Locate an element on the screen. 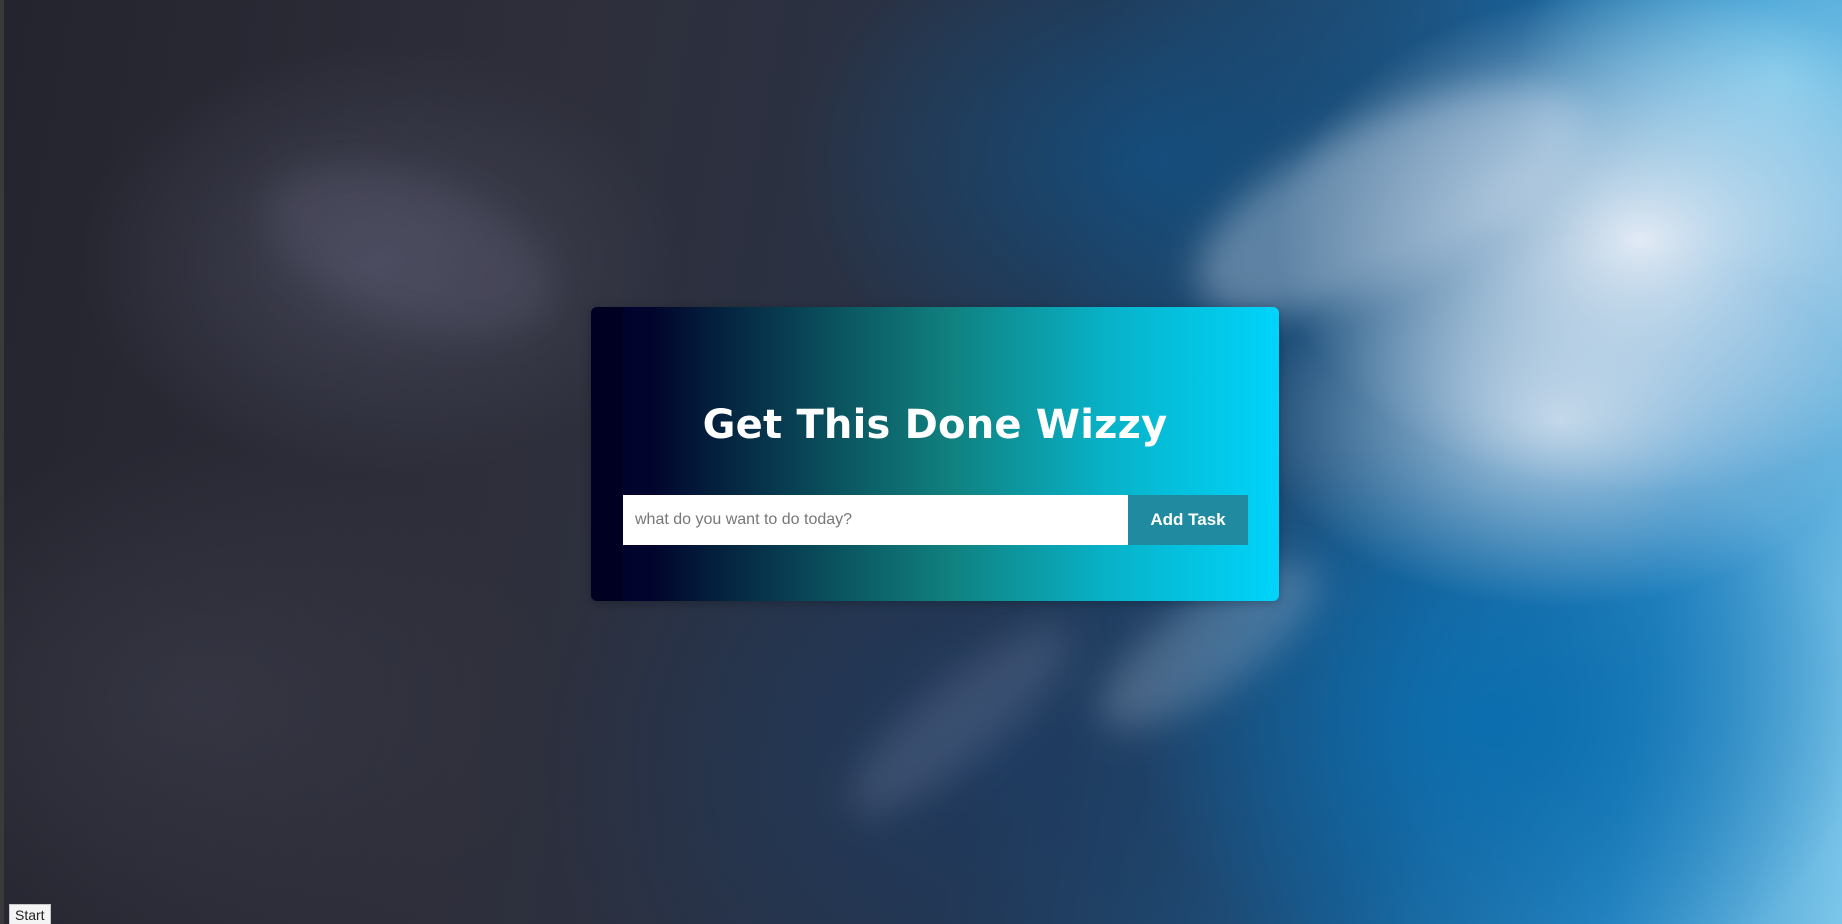 This screenshot has width=1842, height=924. task-form: Add Task is located at coordinates (935, 520).